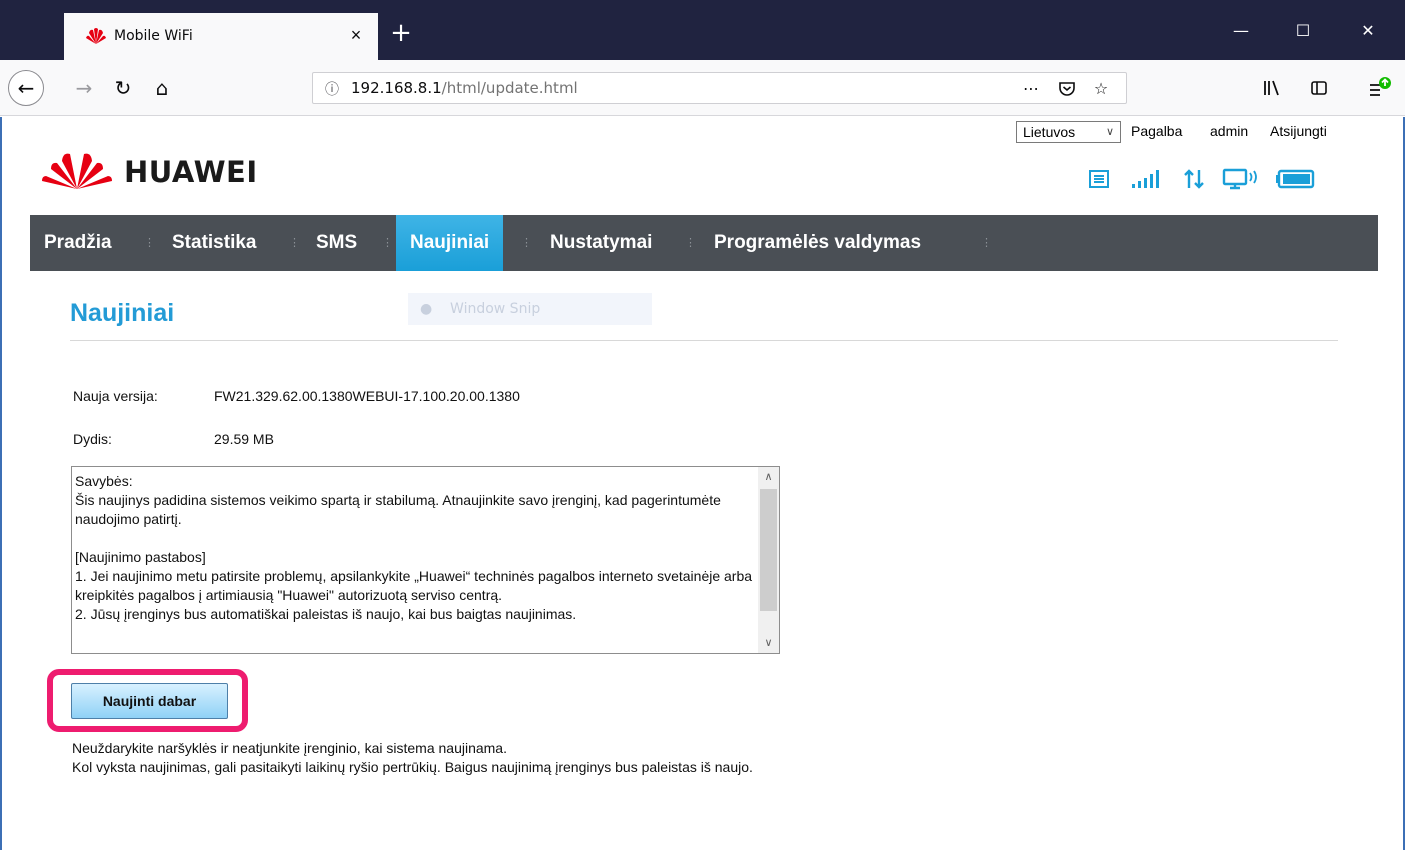 Image resolution: width=1405 pixels, height=850 pixels. Describe the element at coordinates (396, 88) in the screenshot. I see `url-host: 192.168.8.1` at that location.